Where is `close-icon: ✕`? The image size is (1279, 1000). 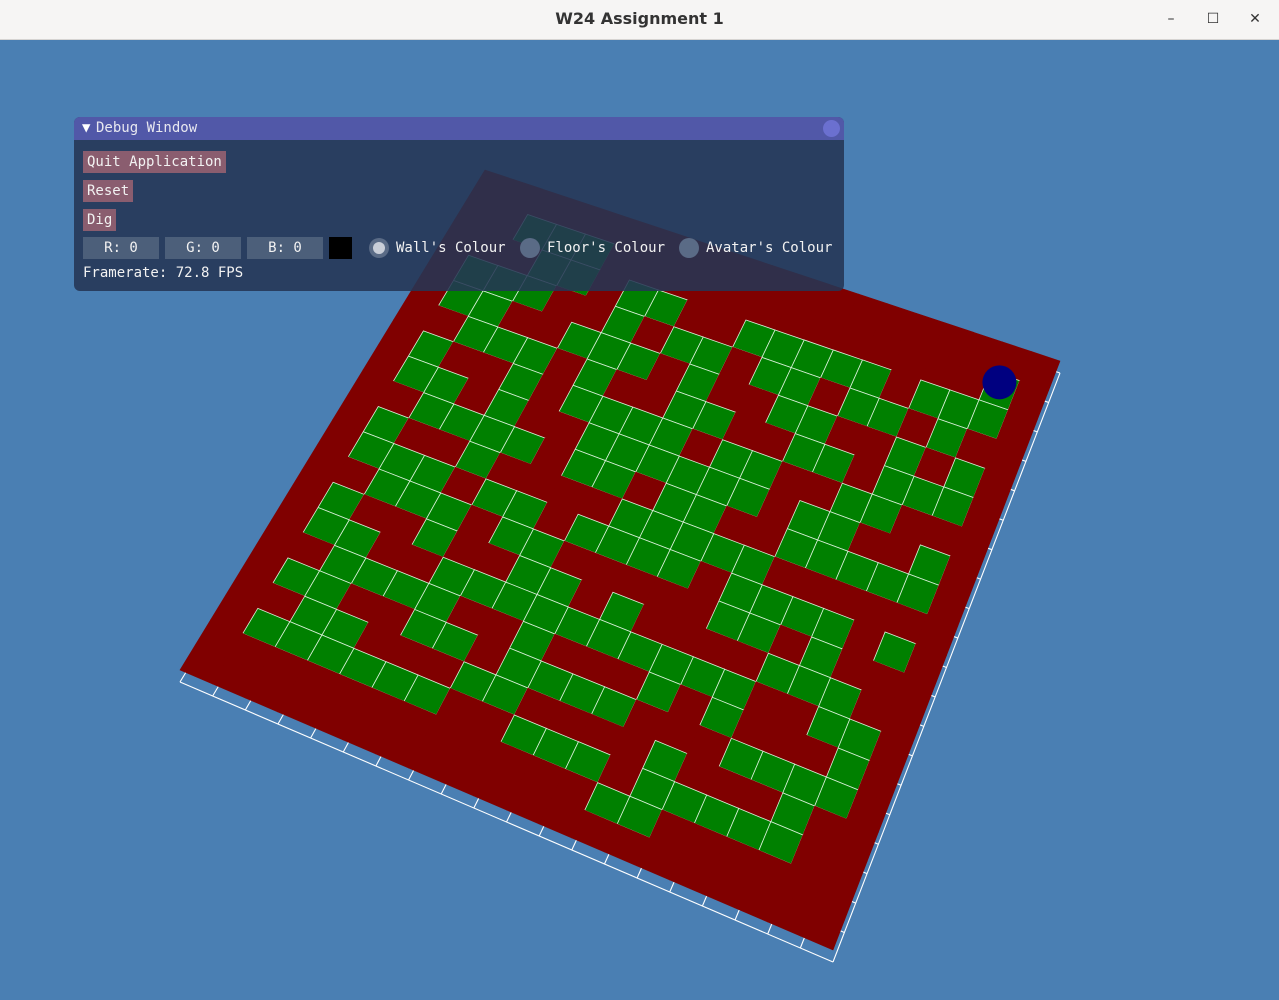 close-icon: ✕ is located at coordinates (1255, 19).